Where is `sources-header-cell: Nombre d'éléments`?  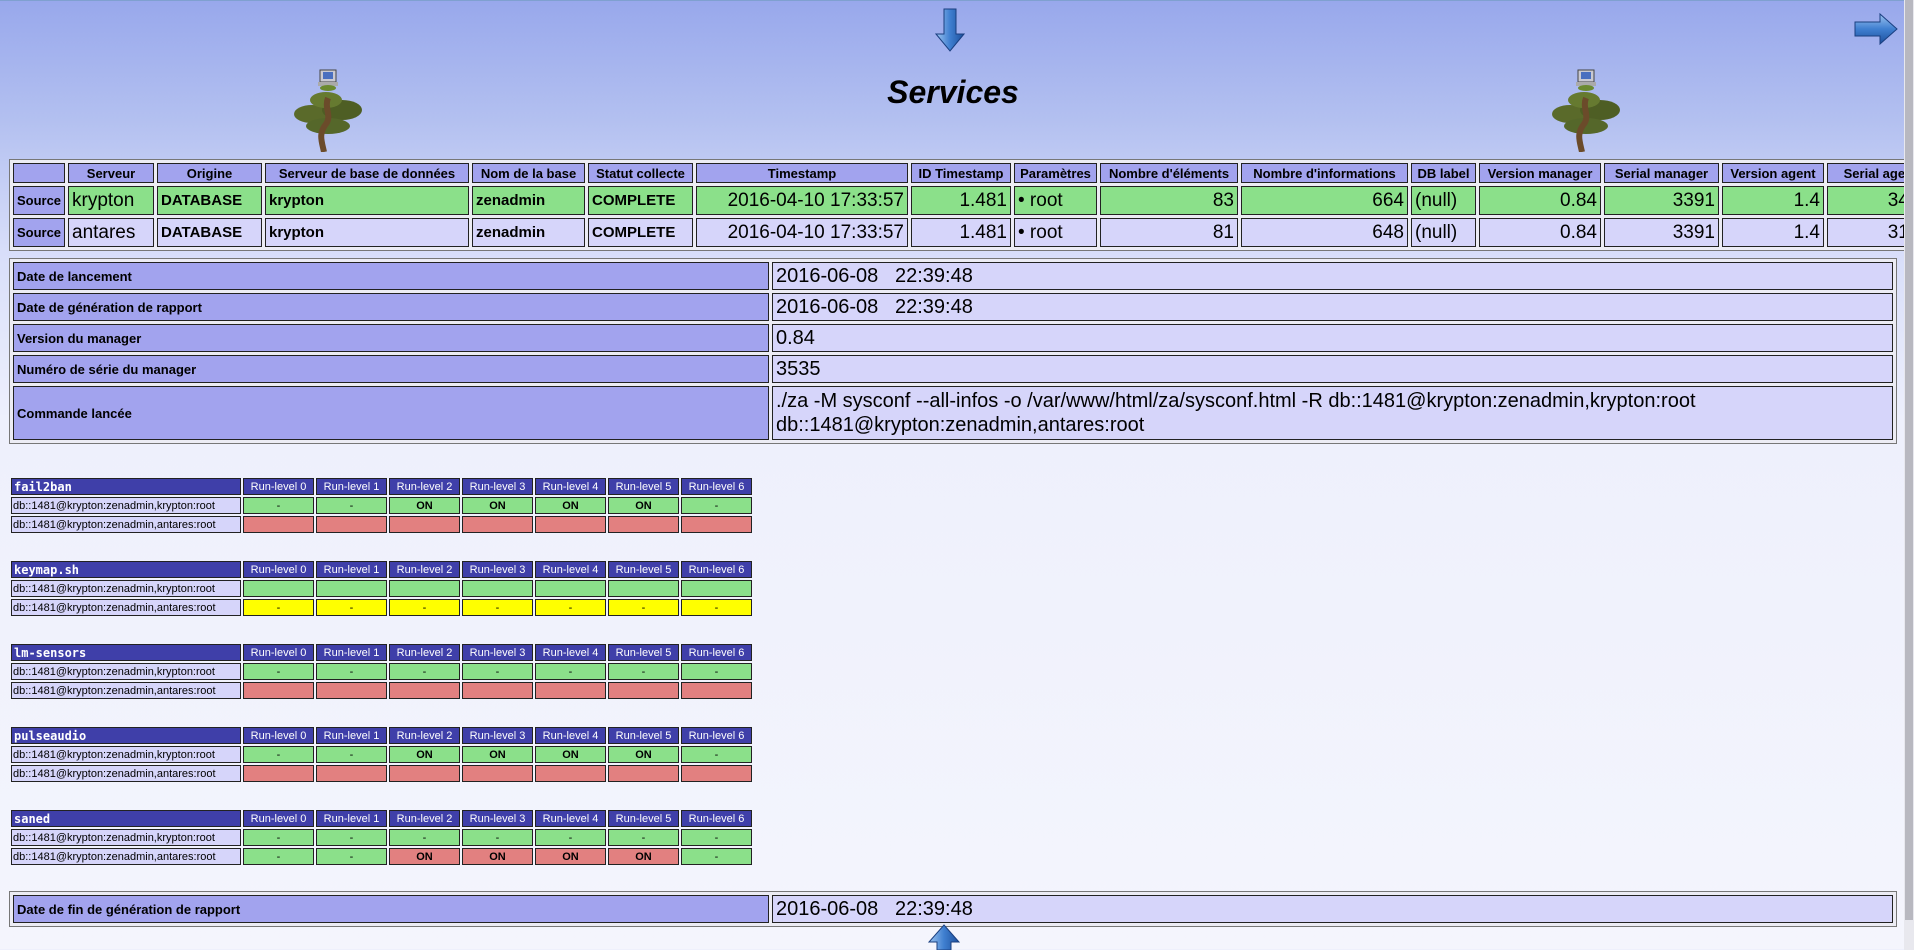
sources-header-cell: Nombre d'éléments is located at coordinates (1169, 173).